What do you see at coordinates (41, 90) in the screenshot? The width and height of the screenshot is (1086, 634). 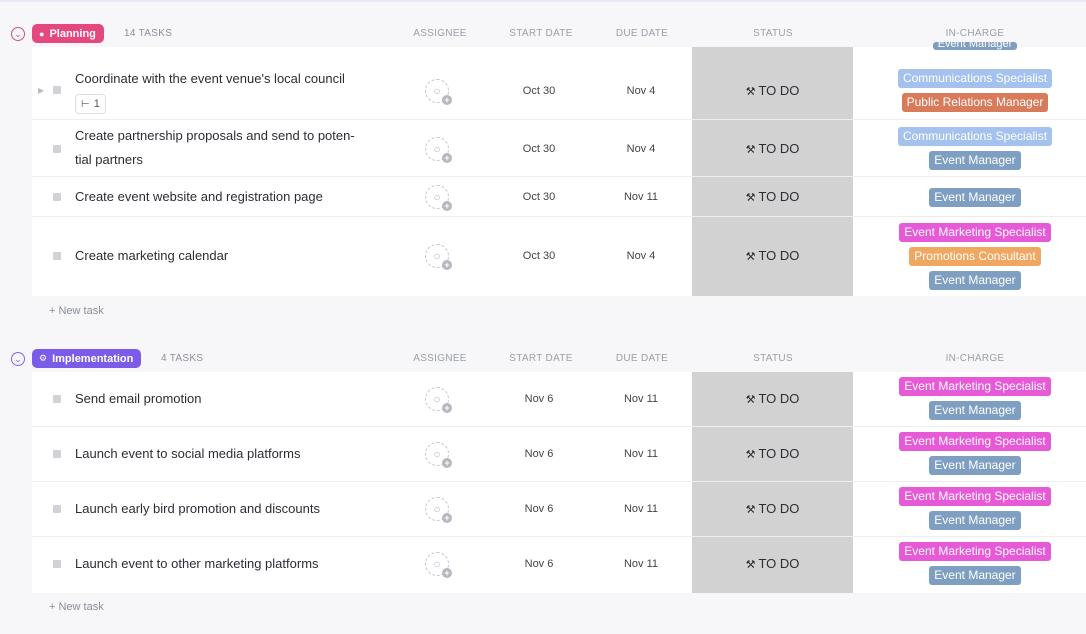 I see `expand-caret-icon: ▶` at bounding box center [41, 90].